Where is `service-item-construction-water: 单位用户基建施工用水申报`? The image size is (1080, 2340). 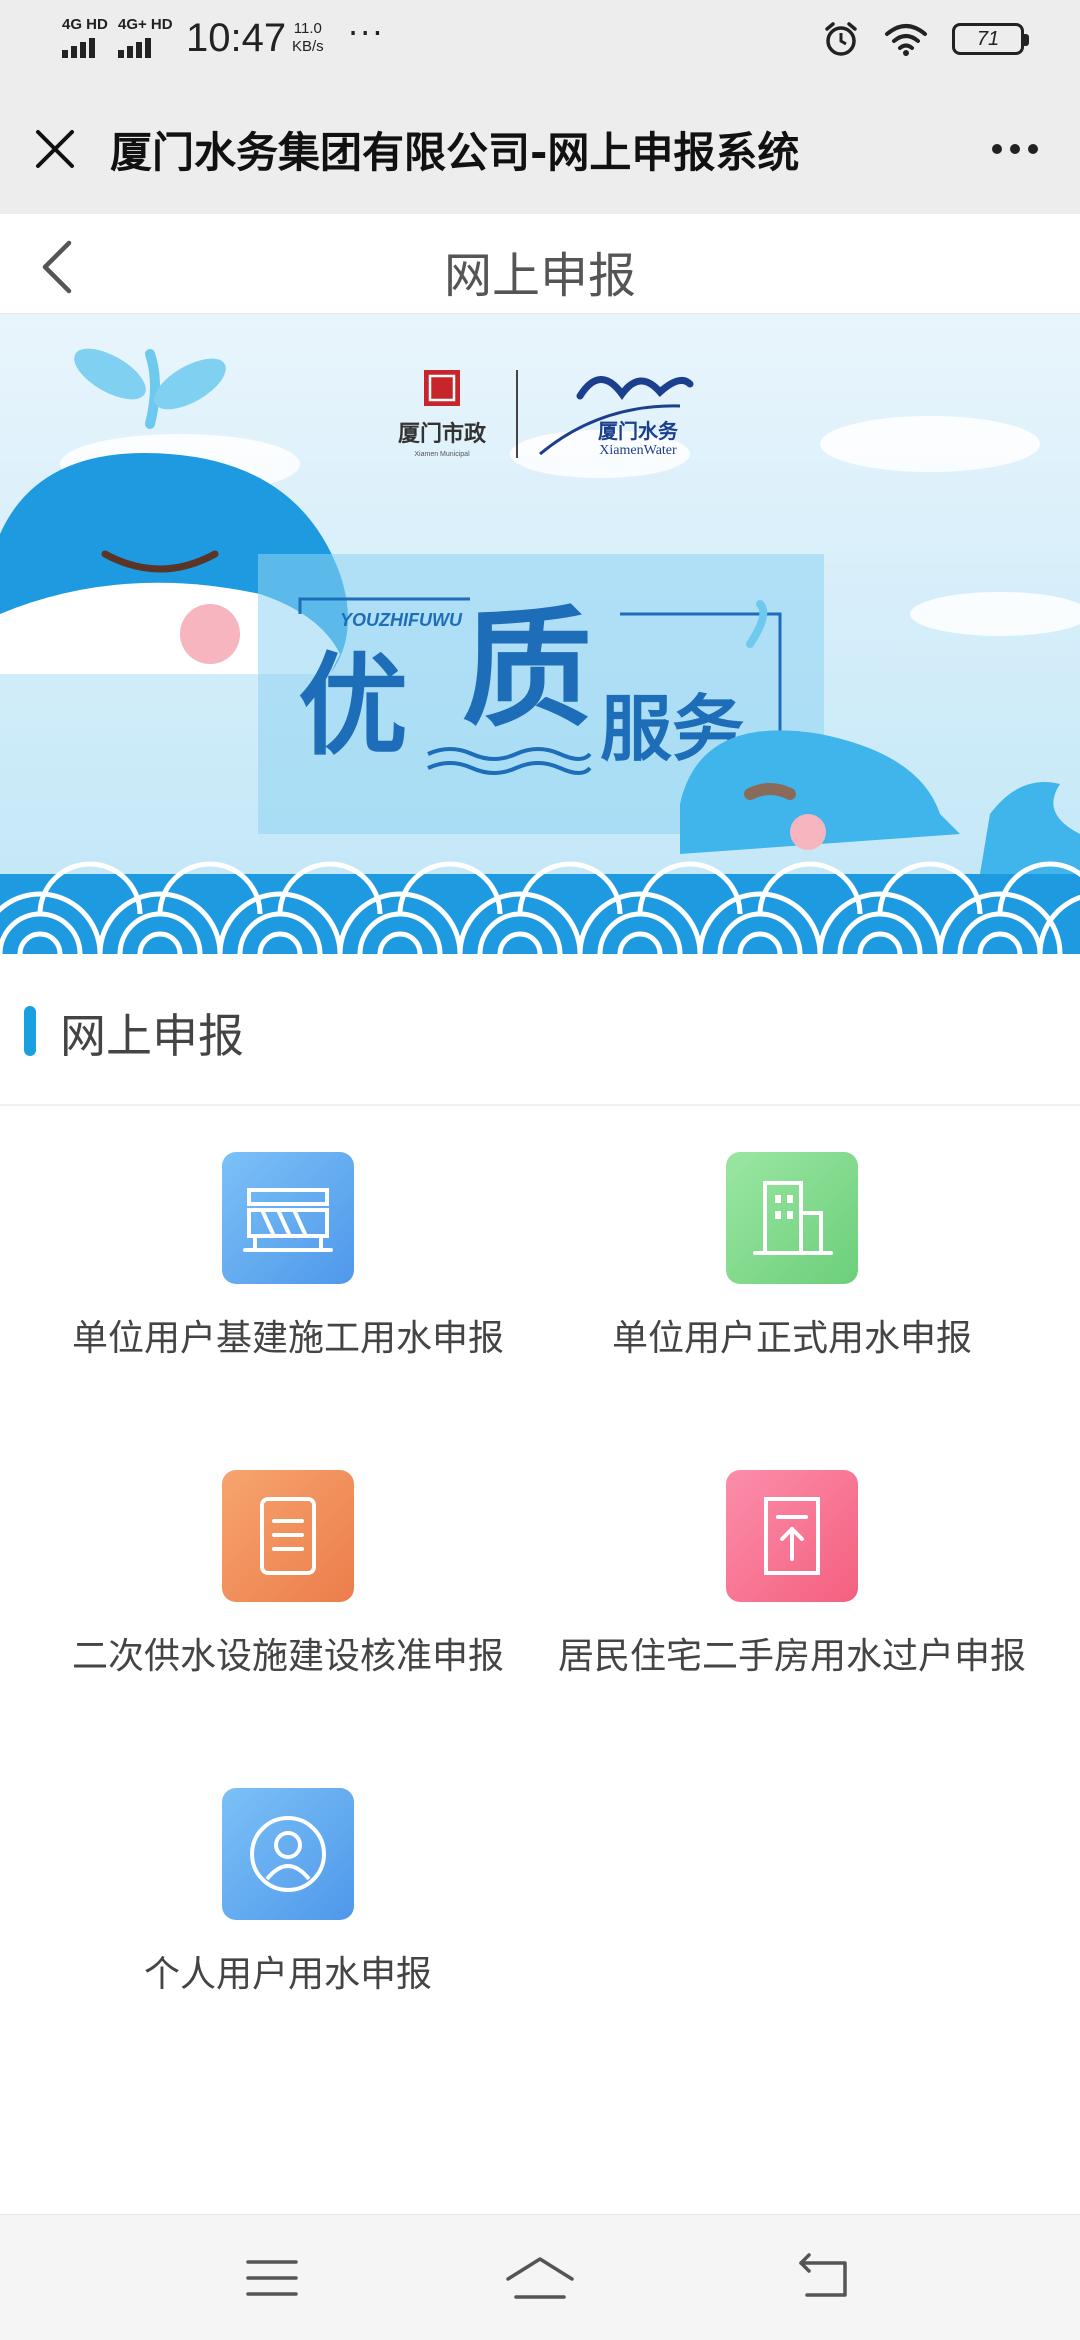
service-item-construction-water: 单位用户基建施工用水申报 is located at coordinates (288, 1258).